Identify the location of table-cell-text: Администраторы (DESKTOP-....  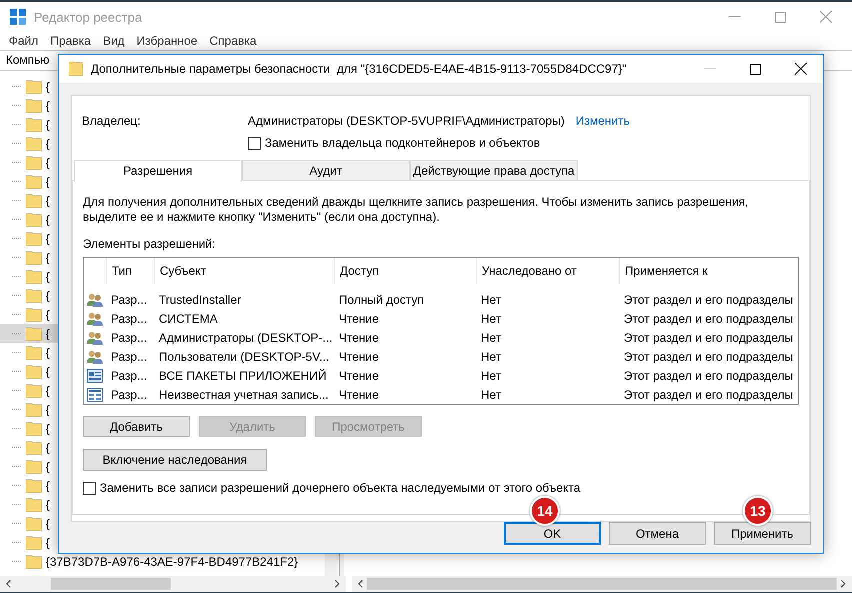
(246, 337).